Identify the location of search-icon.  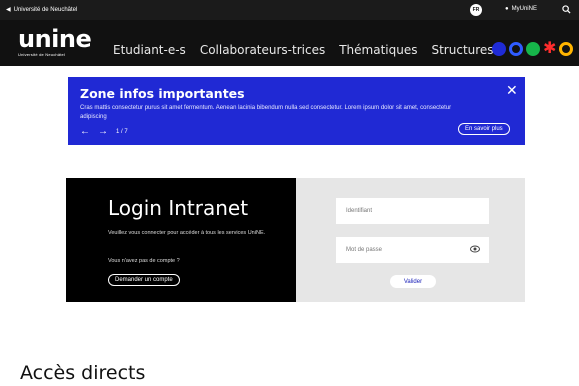
(566, 9).